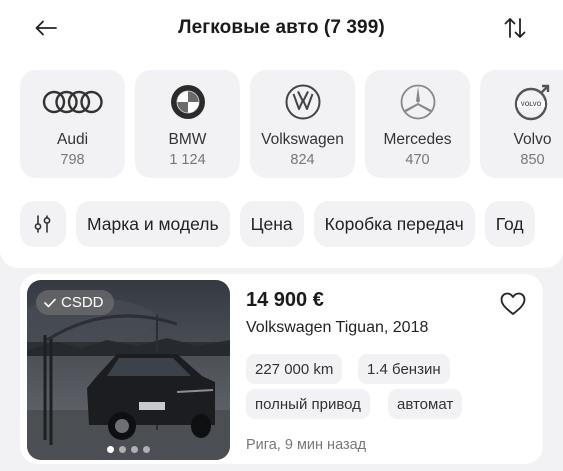  I want to click on sliders-icon, so click(42, 224).